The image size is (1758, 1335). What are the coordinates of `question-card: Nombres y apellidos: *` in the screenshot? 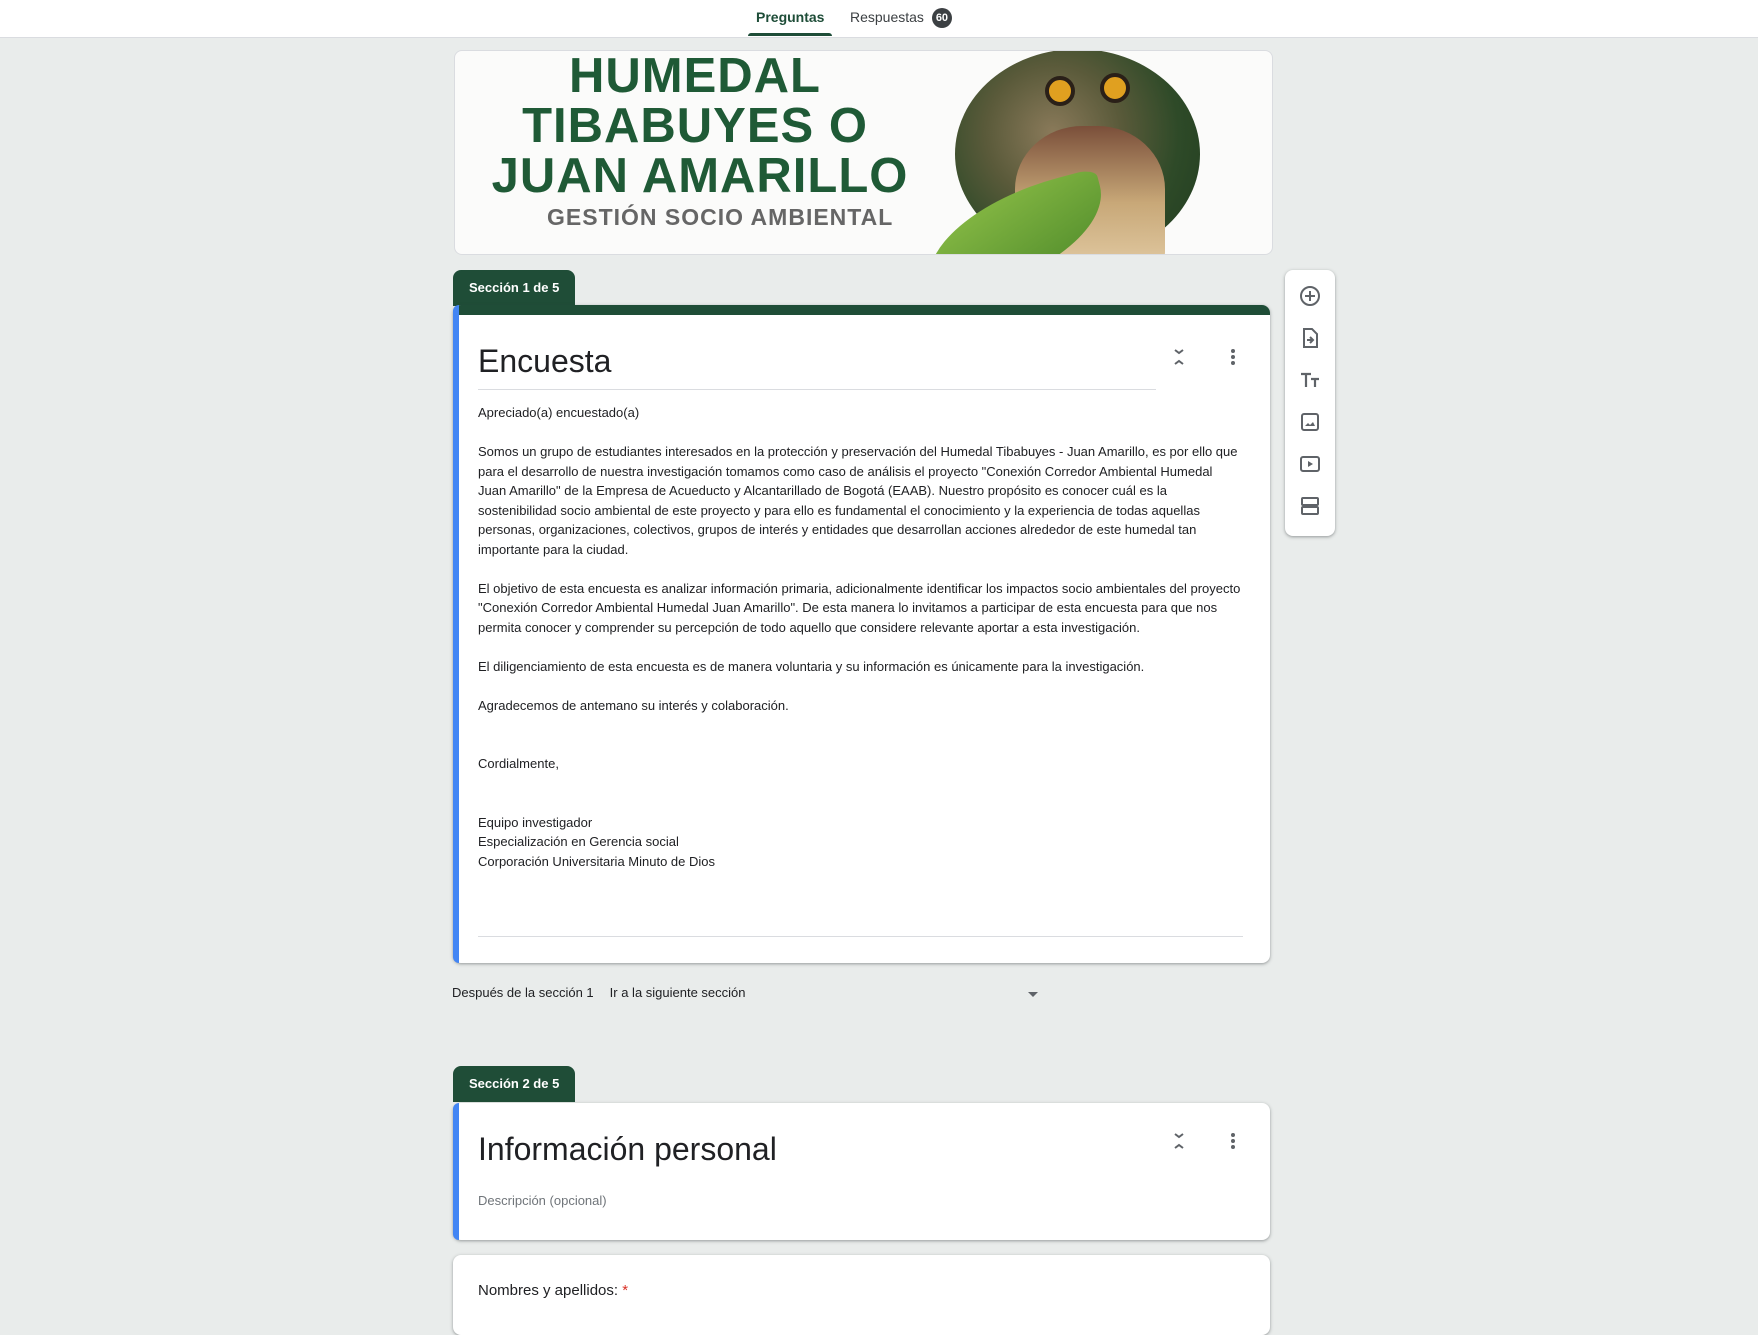 It's located at (861, 1295).